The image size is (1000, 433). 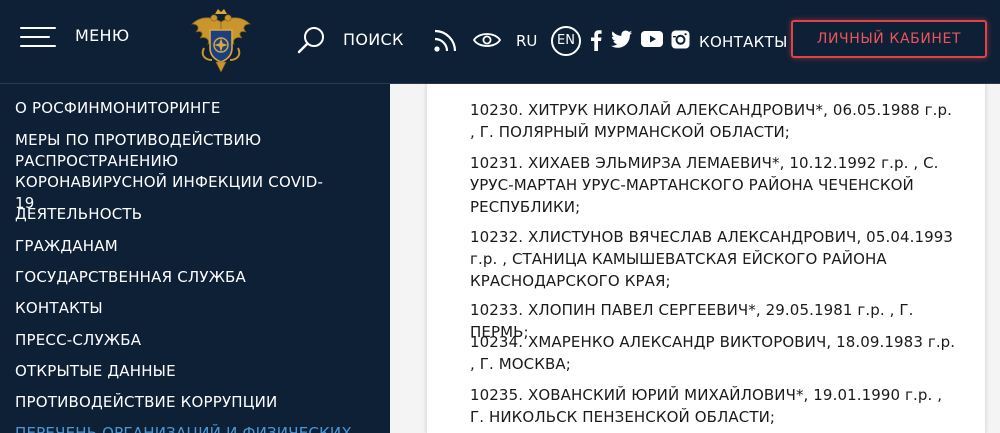 I want to click on lang-ru-link: RU, so click(x=526, y=41).